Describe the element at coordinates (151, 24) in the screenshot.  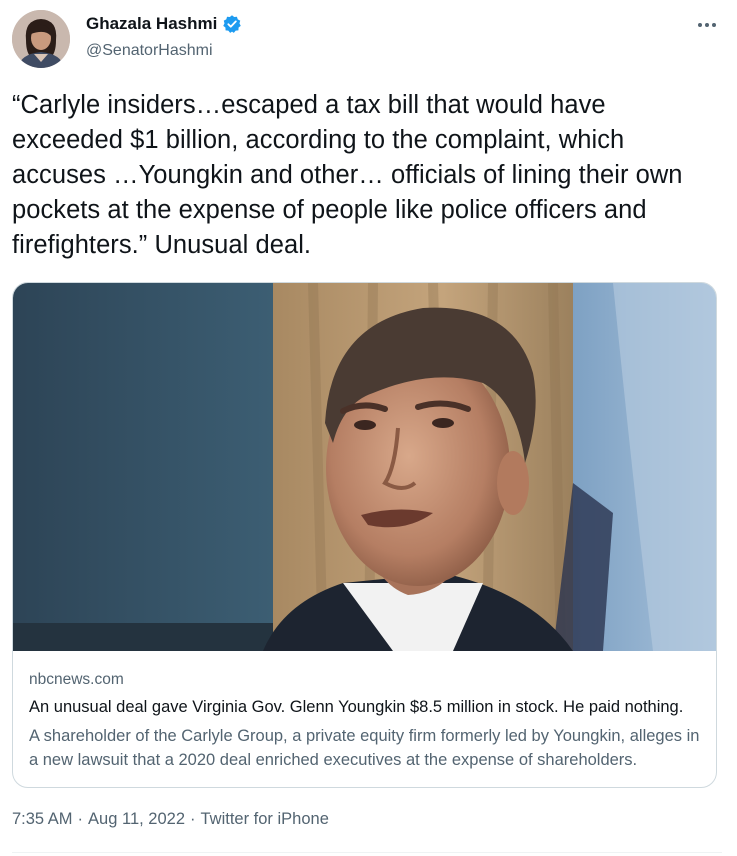
I see `display-name: Ghazala Hashmi` at that location.